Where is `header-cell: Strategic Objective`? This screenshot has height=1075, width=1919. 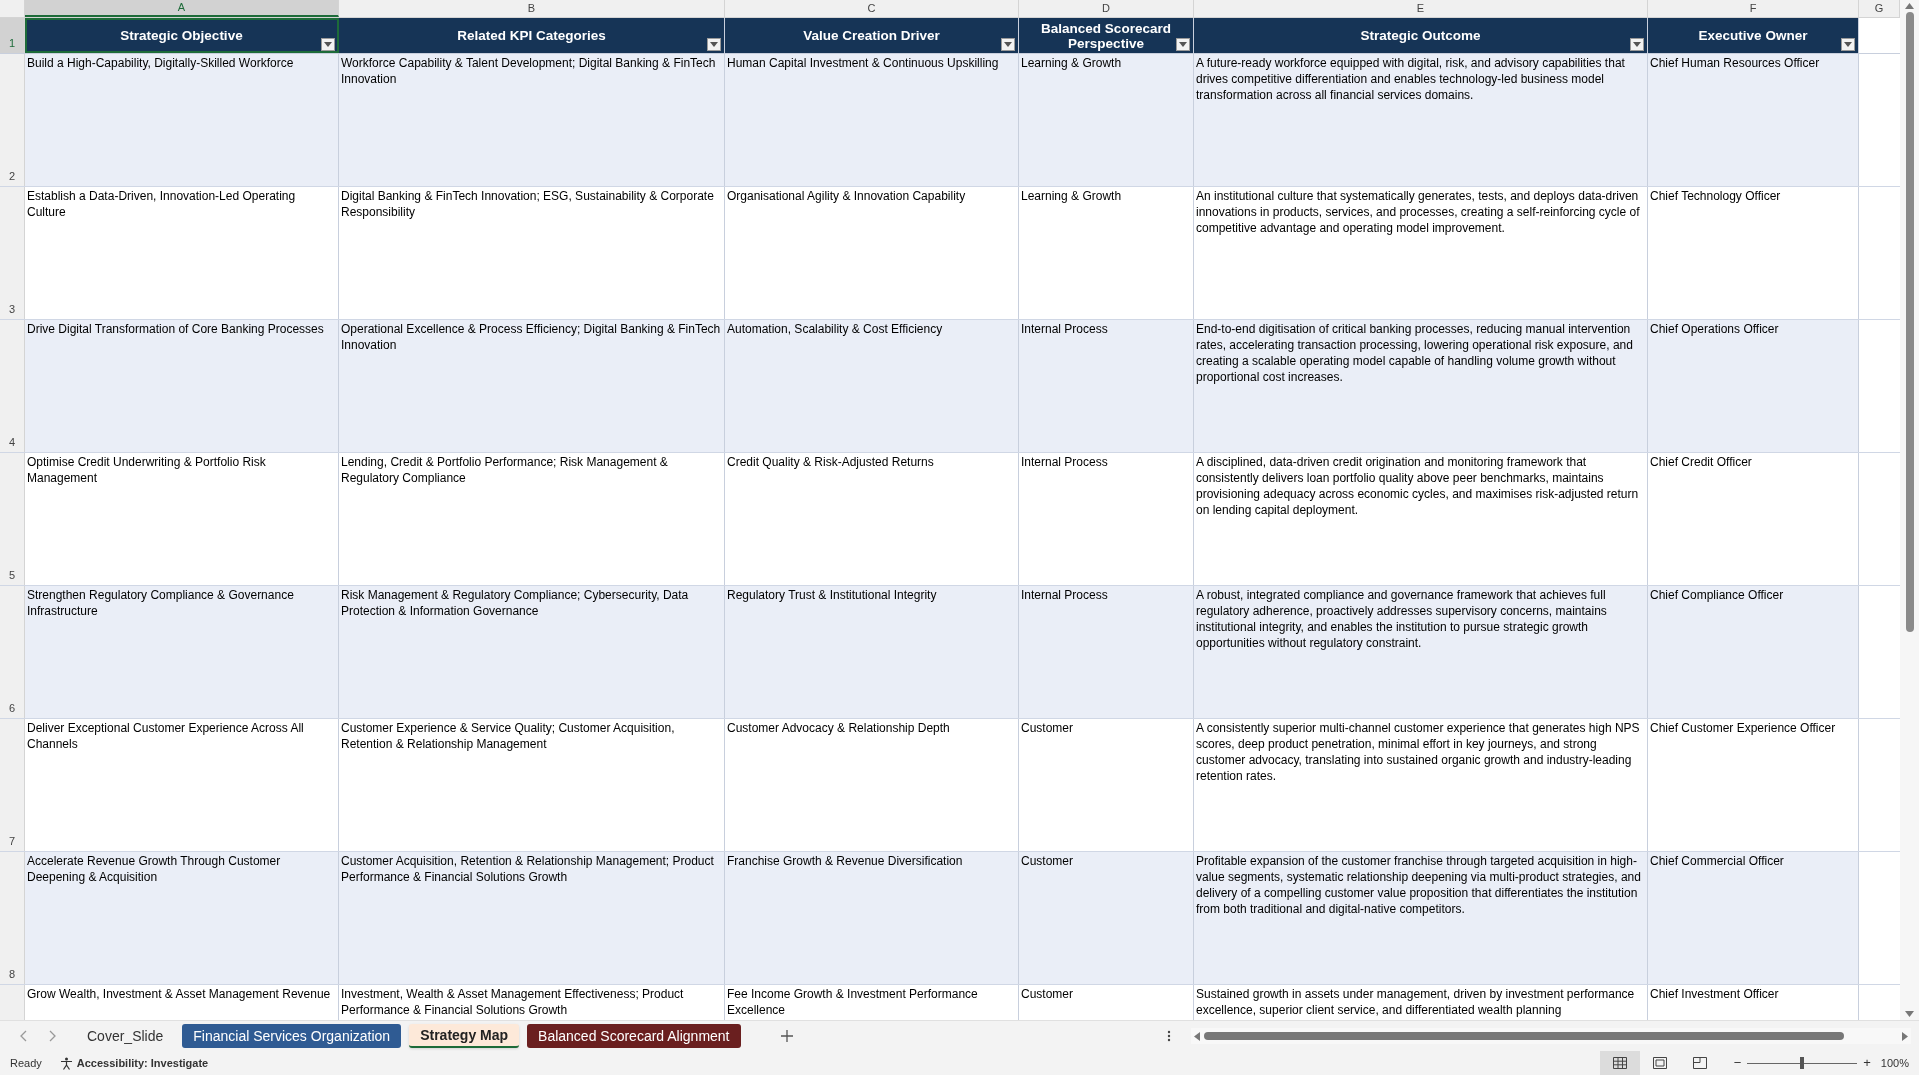
header-cell: Strategic Objective is located at coordinates (182, 35).